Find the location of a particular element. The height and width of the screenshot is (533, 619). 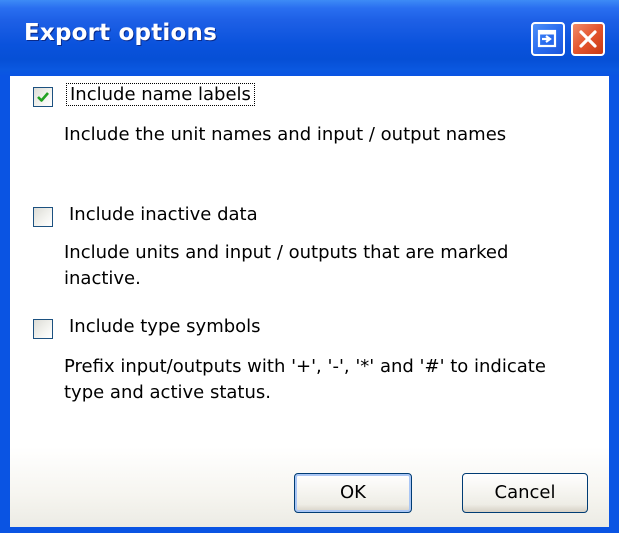

ok-button: OK is located at coordinates (353, 493).